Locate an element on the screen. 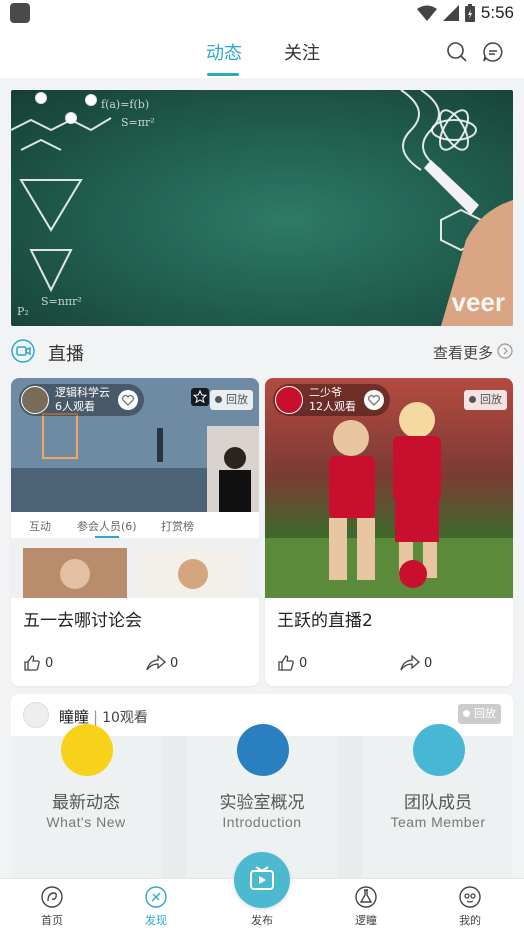 The height and width of the screenshot is (932, 524). publish-icon is located at coordinates (262, 878).